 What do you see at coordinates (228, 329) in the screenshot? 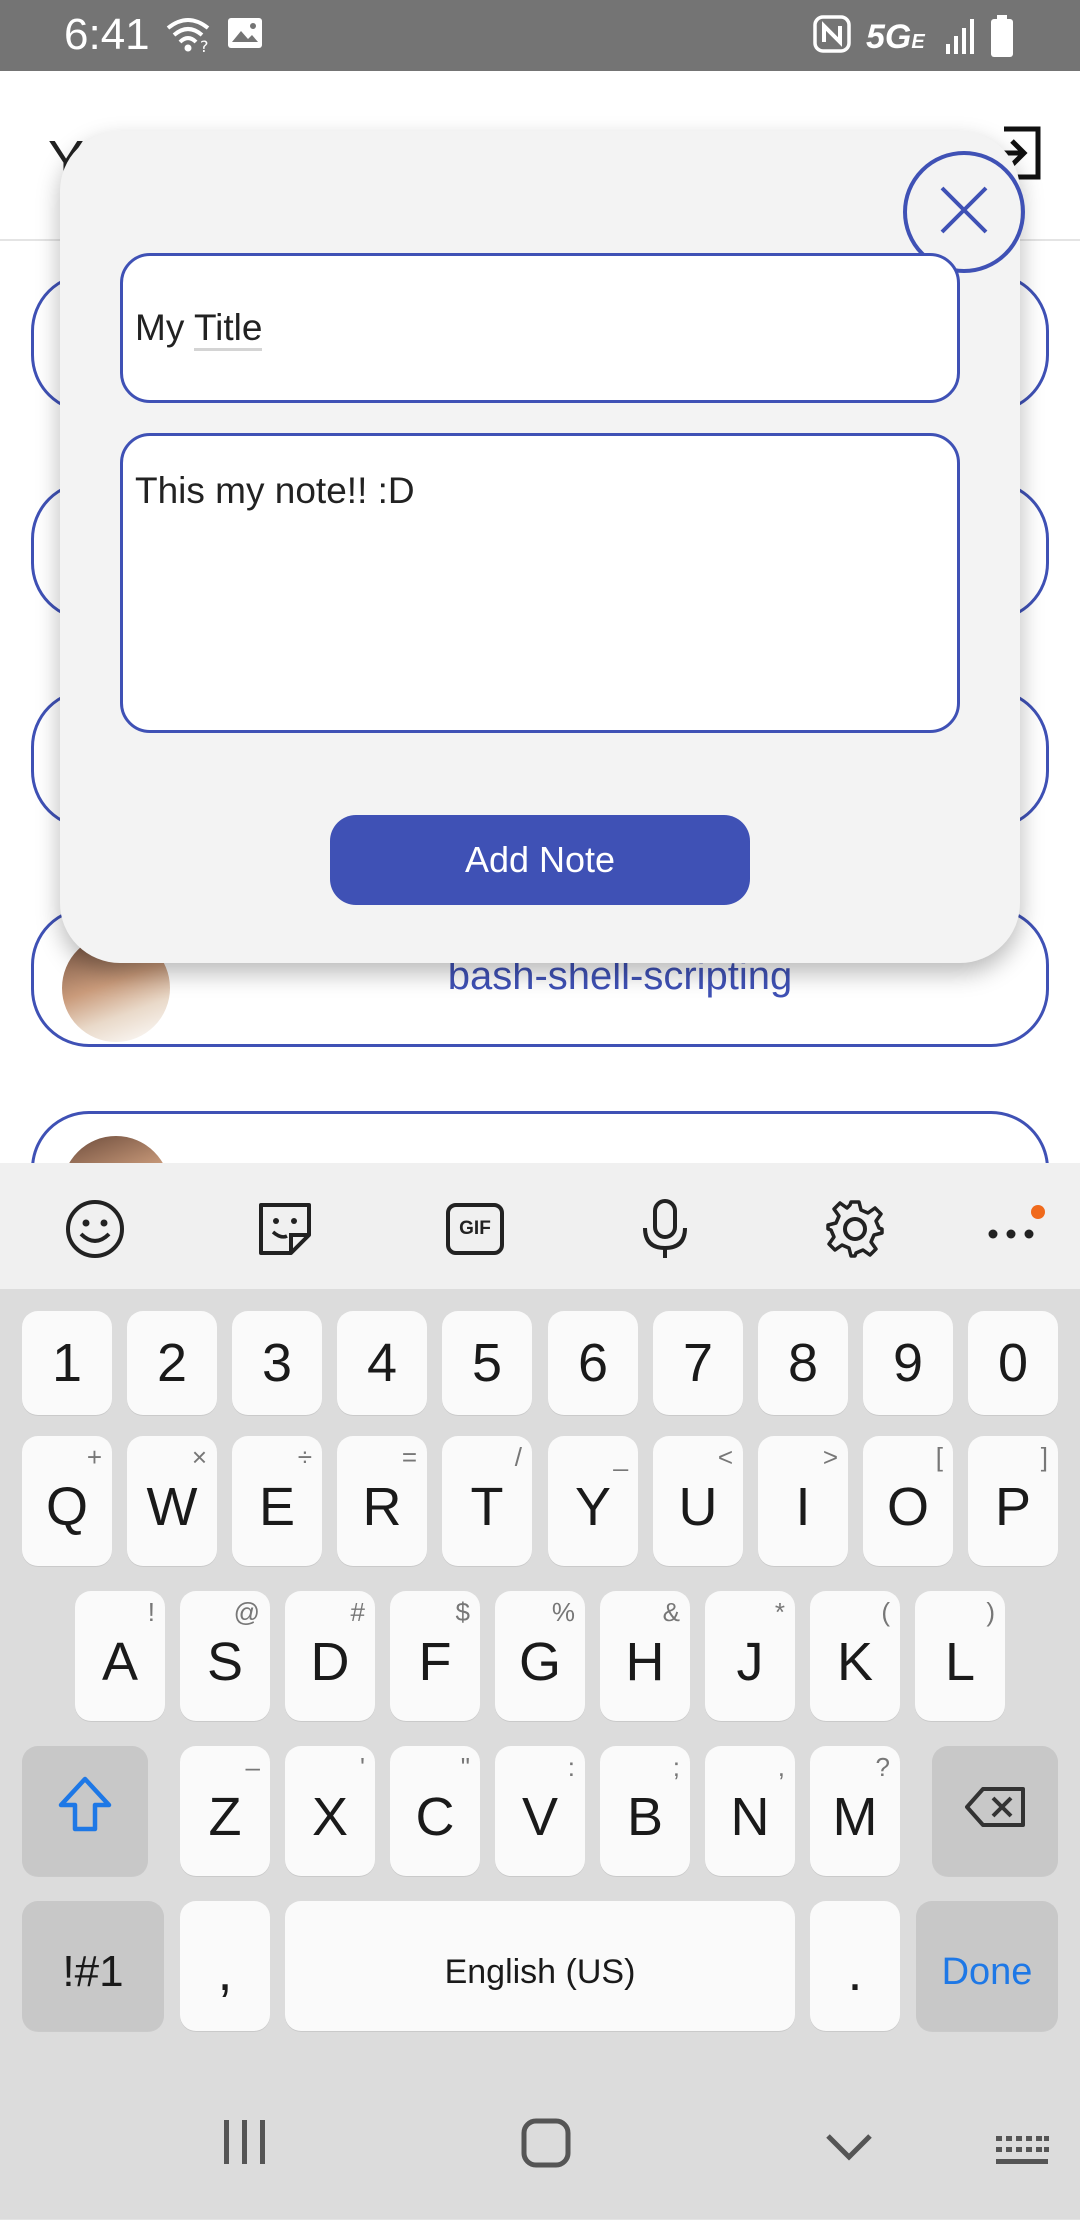
I see `title-input-word: Title` at bounding box center [228, 329].